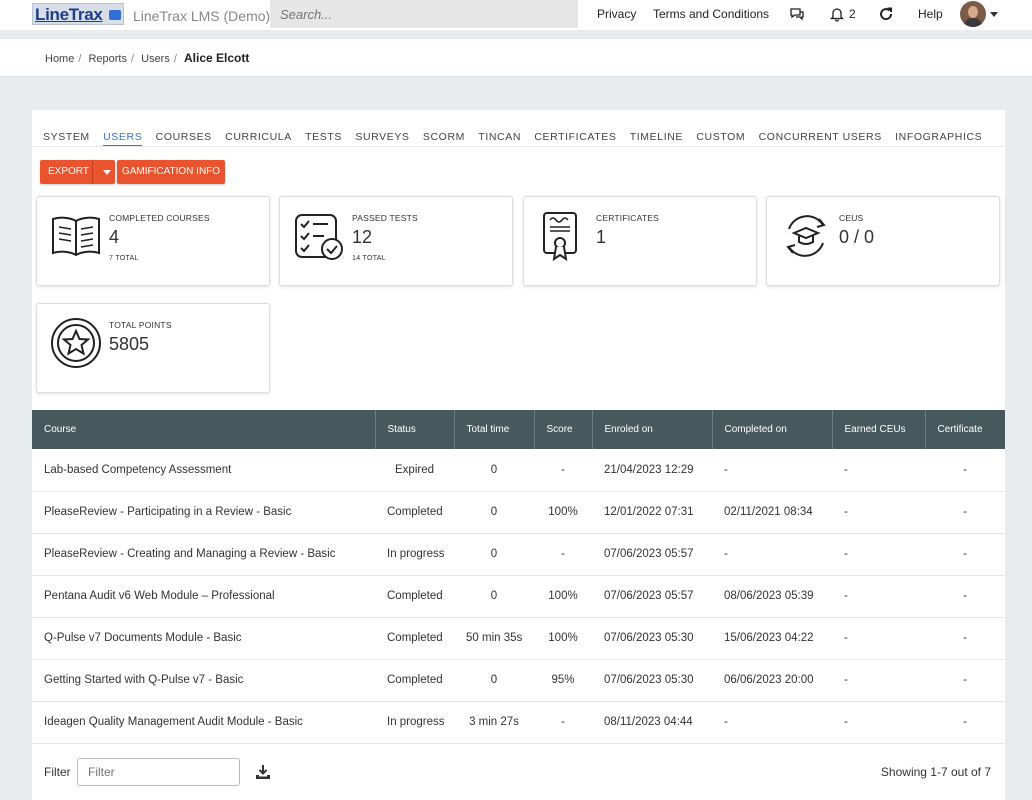 This screenshot has width=1032, height=800. I want to click on completed-on-cell: 08/06/2023 05:39, so click(772, 596).